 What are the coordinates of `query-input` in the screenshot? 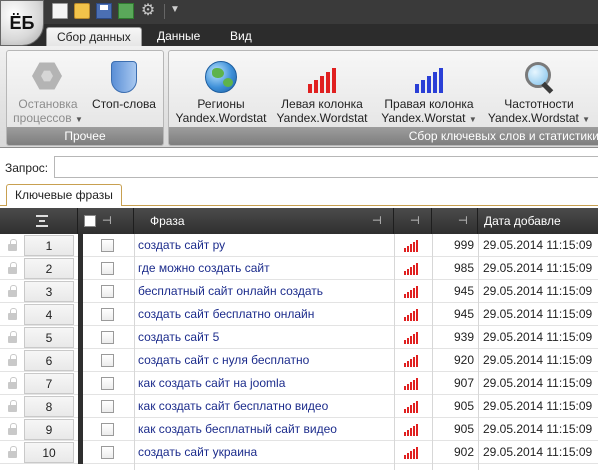 It's located at (326, 167).